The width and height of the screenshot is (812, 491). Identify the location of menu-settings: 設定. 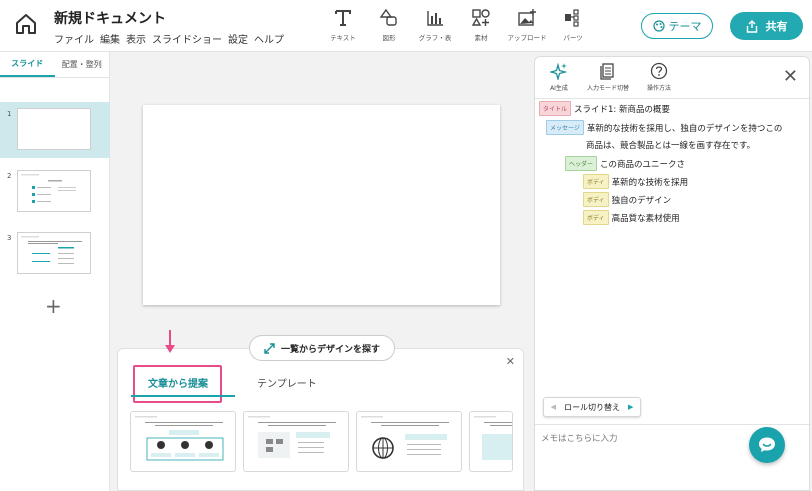
(238, 38).